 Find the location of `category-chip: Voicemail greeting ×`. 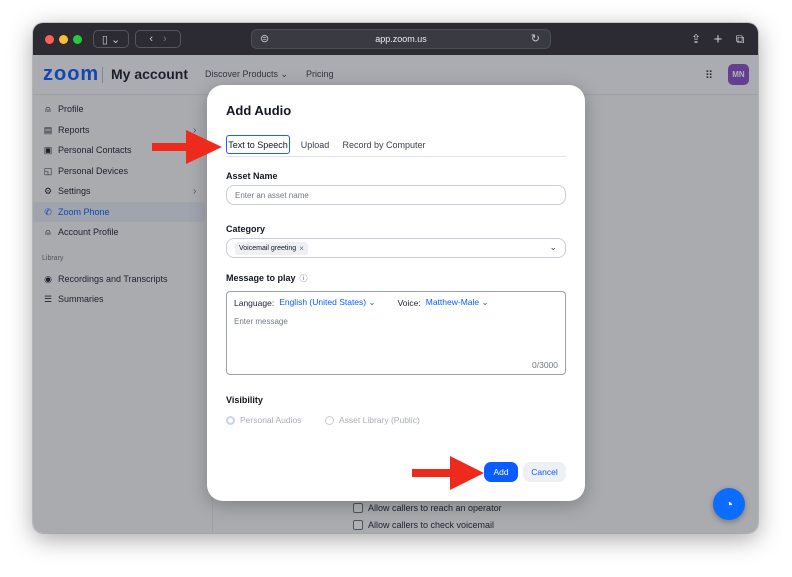

category-chip: Voicemail greeting × is located at coordinates (271, 248).